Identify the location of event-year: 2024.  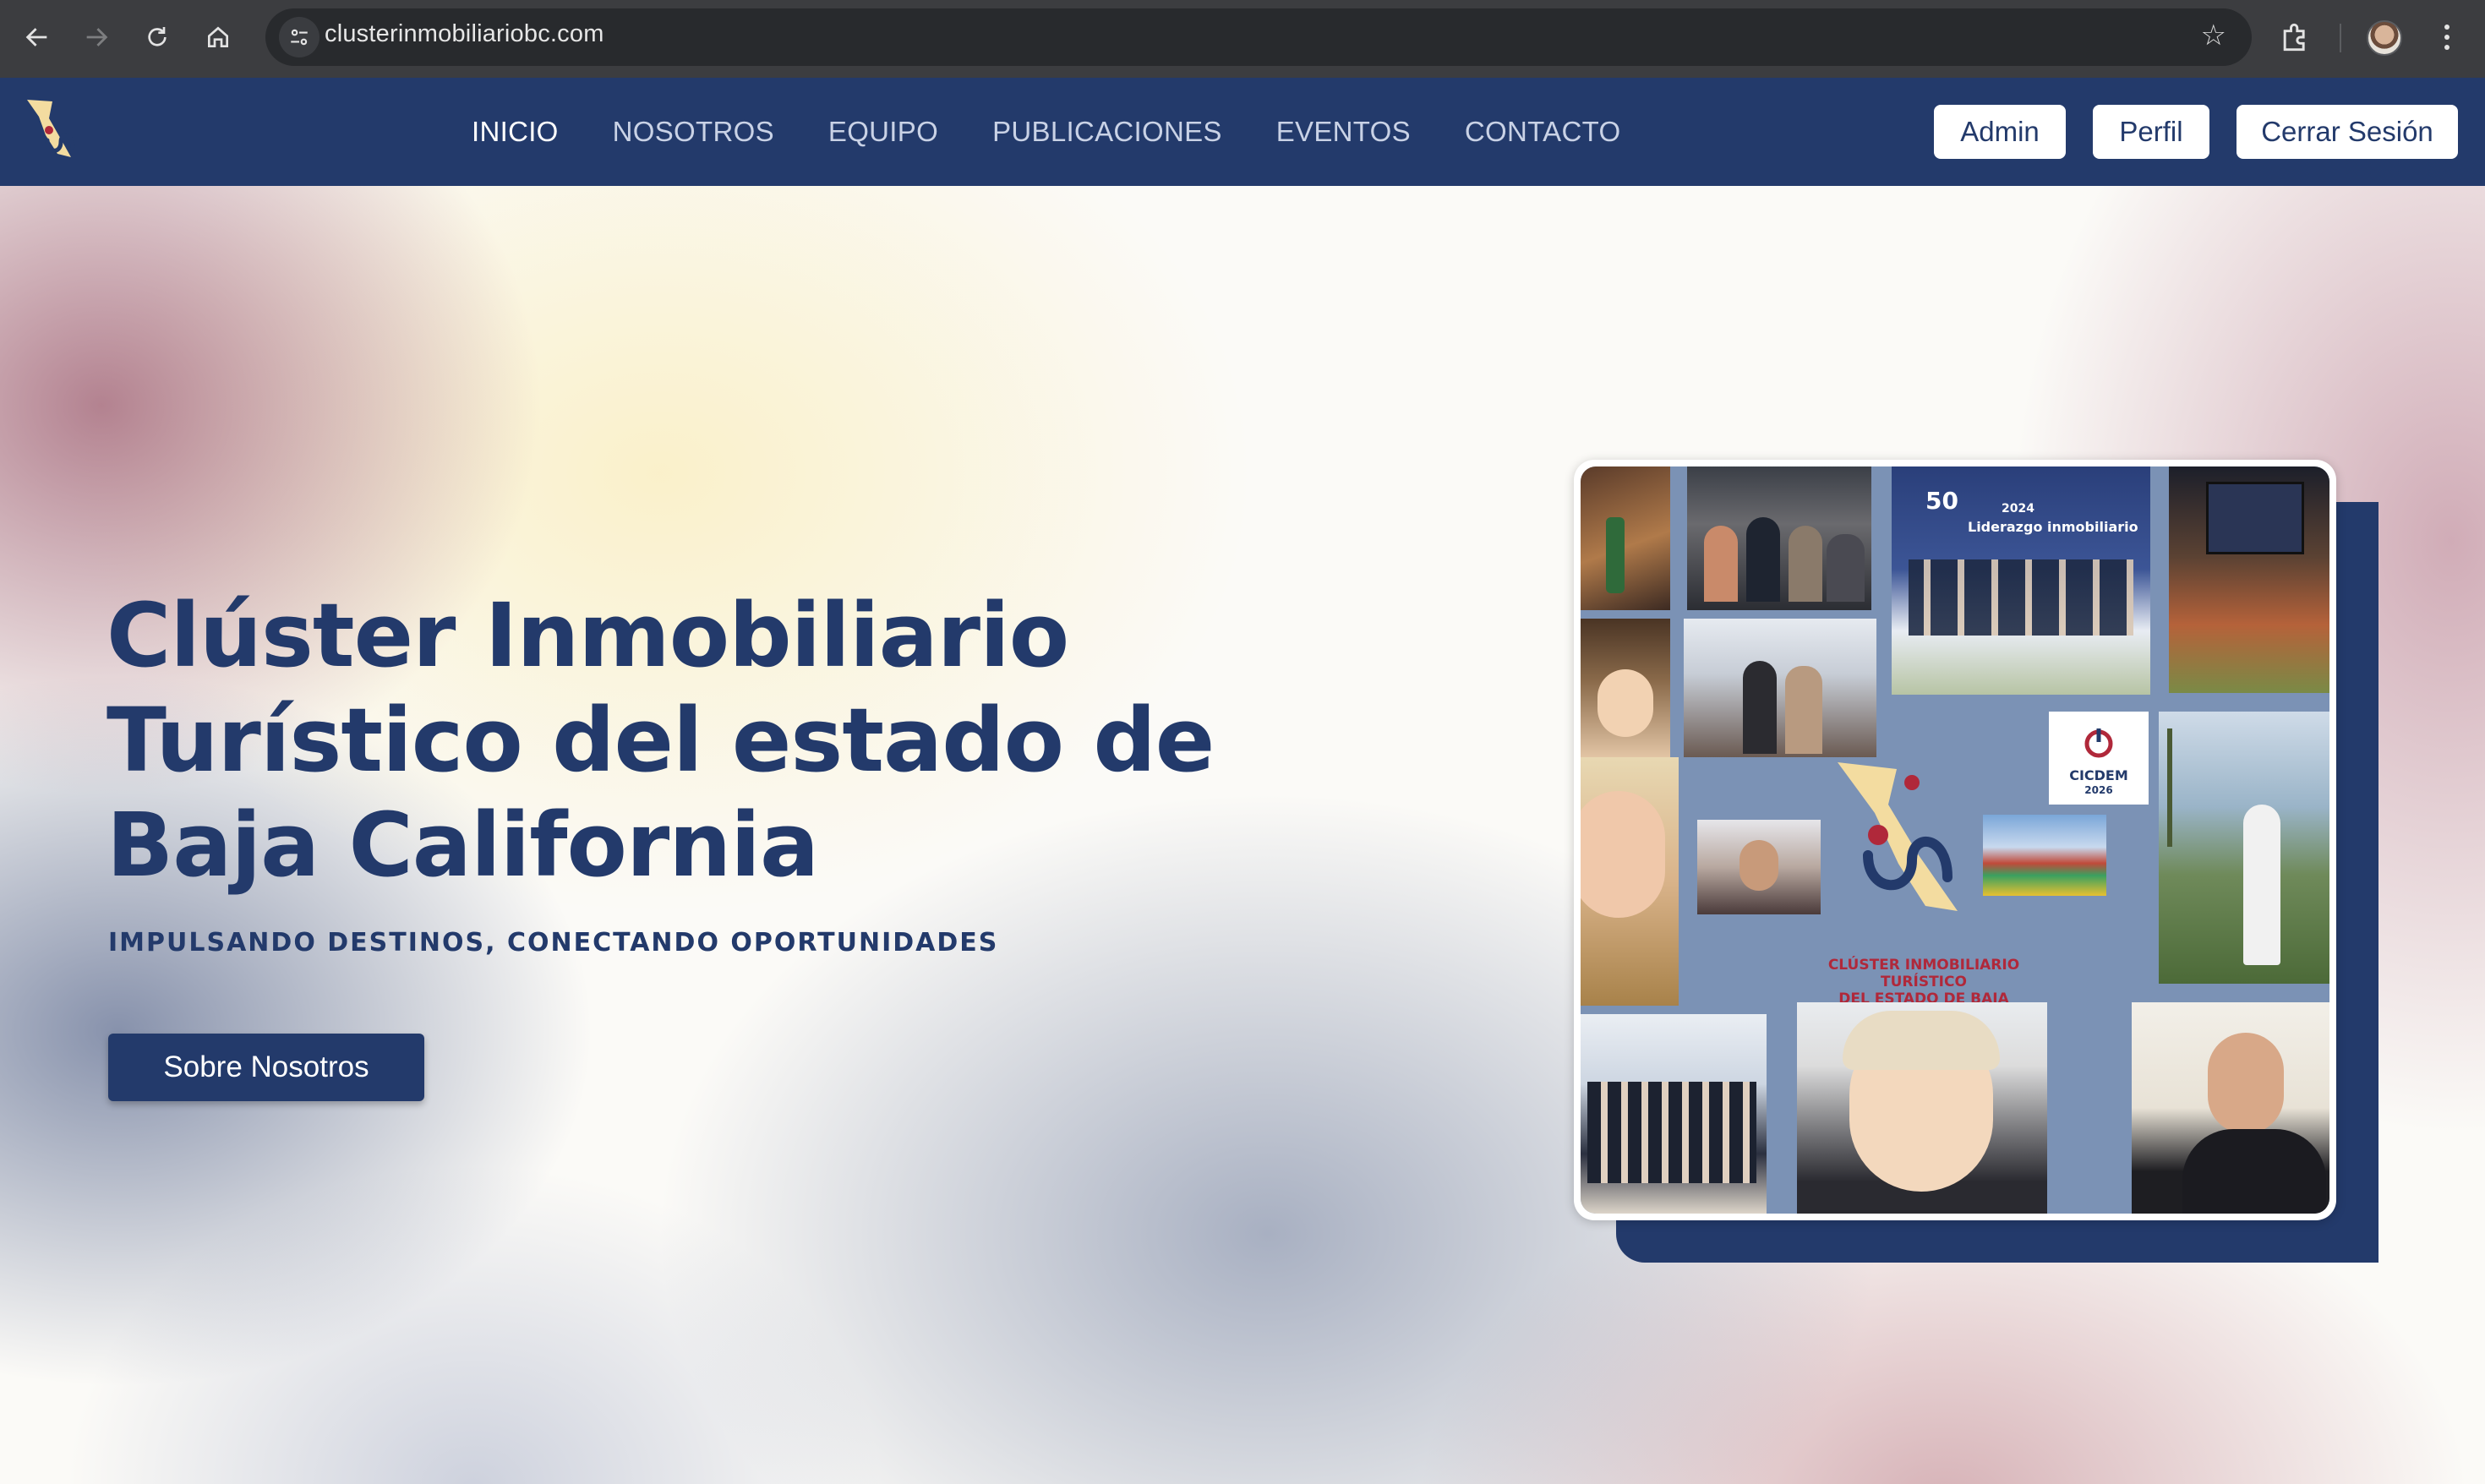
(2018, 509).